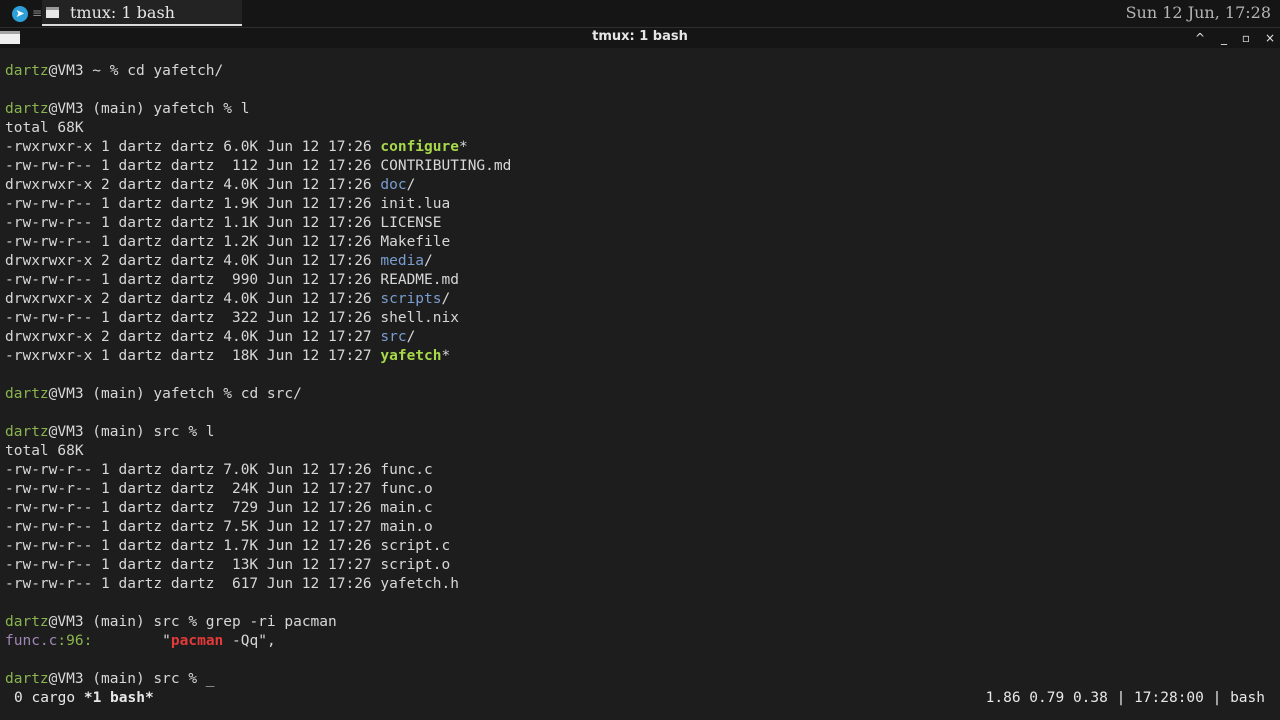  Describe the element at coordinates (406, 470) in the screenshot. I see `file-name: func.c` at that location.